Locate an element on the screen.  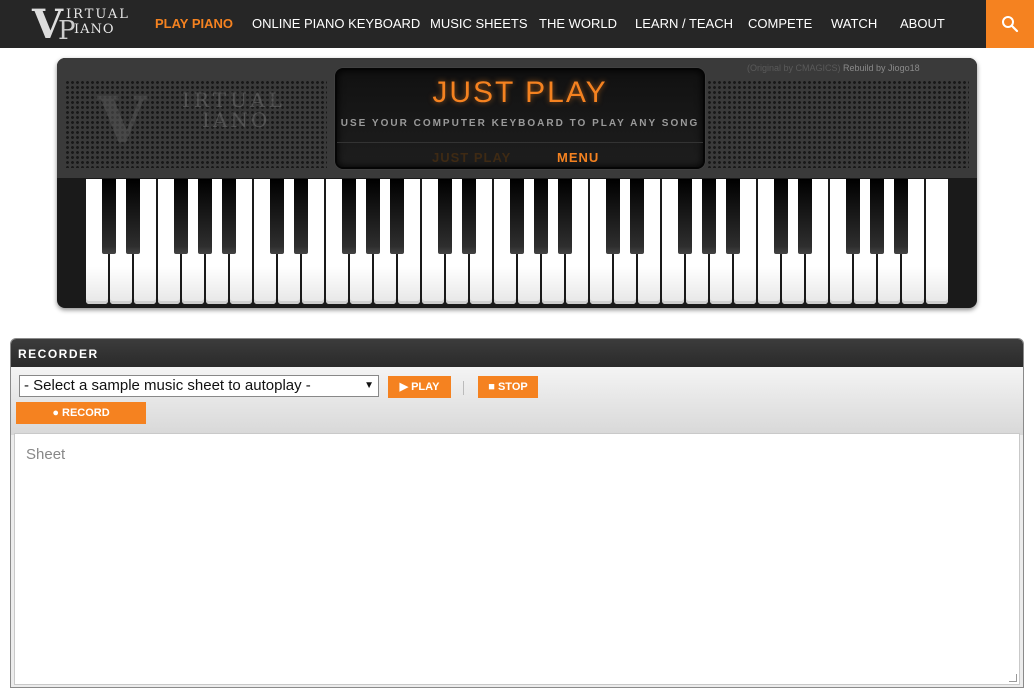
nav-learn-teach: LEARN / TEACH is located at coordinates (684, 24).